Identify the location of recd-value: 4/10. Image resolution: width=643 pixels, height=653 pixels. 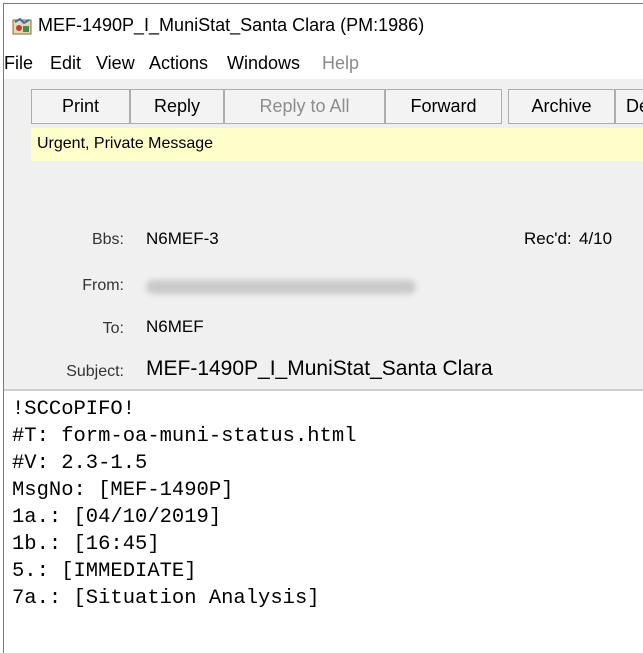
(596, 238).